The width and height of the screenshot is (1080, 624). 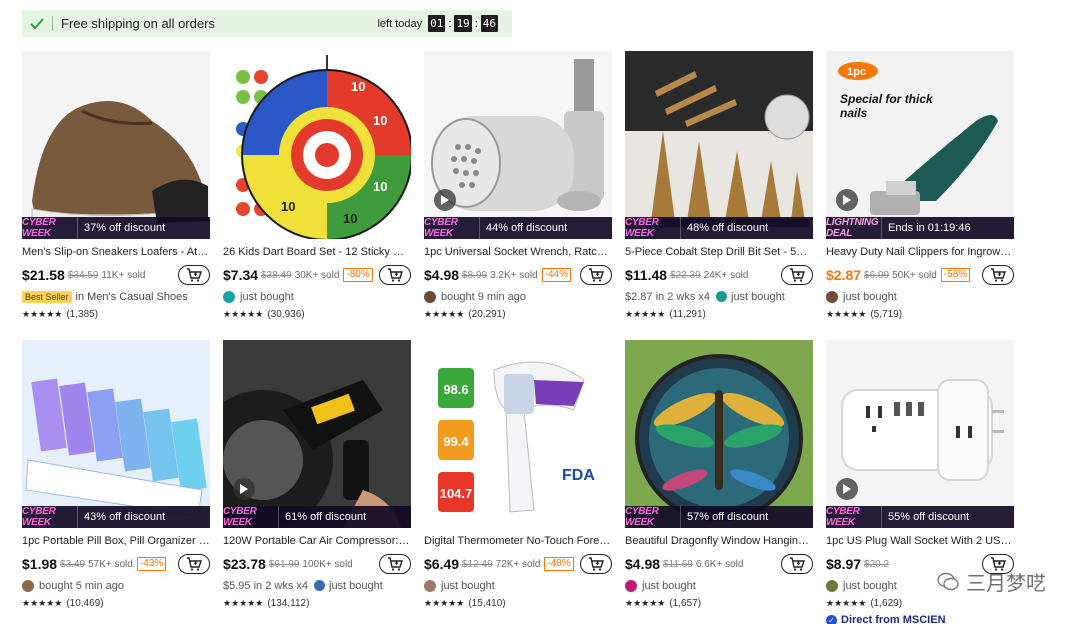 I want to click on product-image: CYBER WEEK 43% off discount, so click(x=116, y=434).